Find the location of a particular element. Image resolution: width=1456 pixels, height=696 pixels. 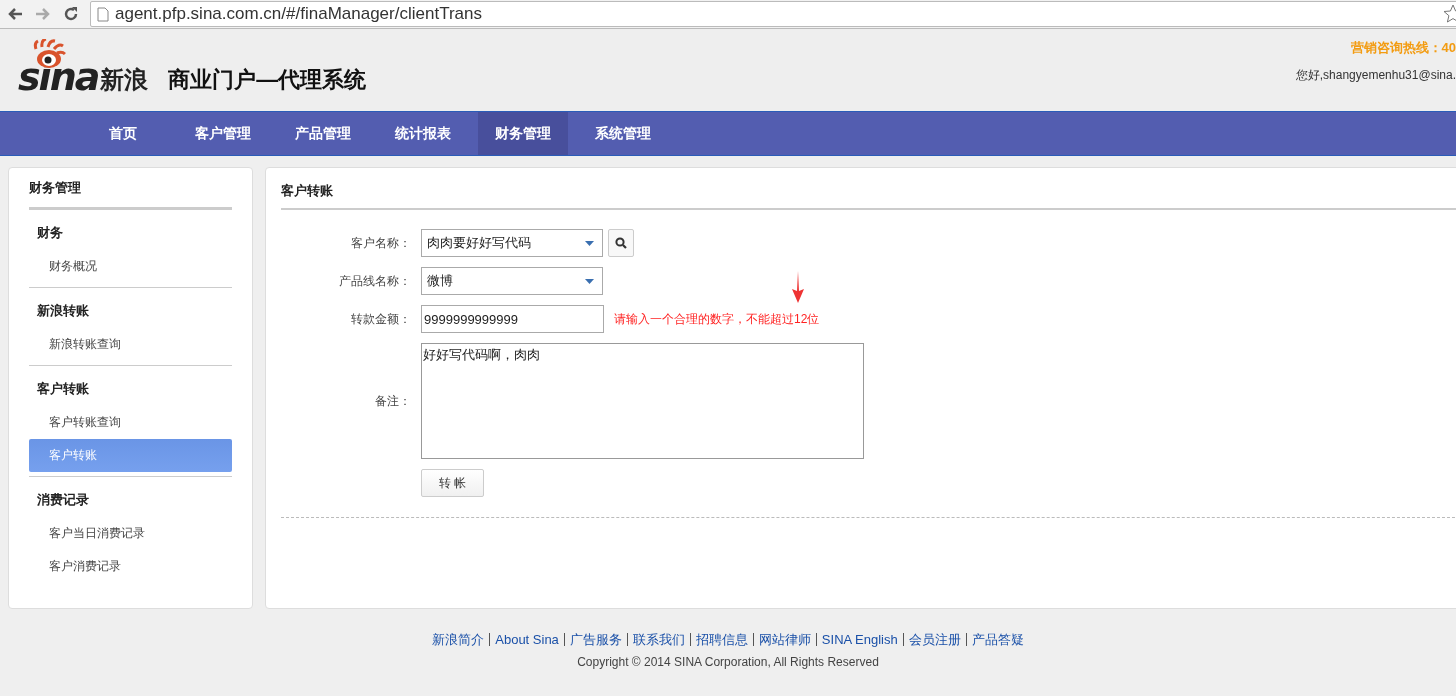

dropdown-field: 微博 is located at coordinates (512, 281).